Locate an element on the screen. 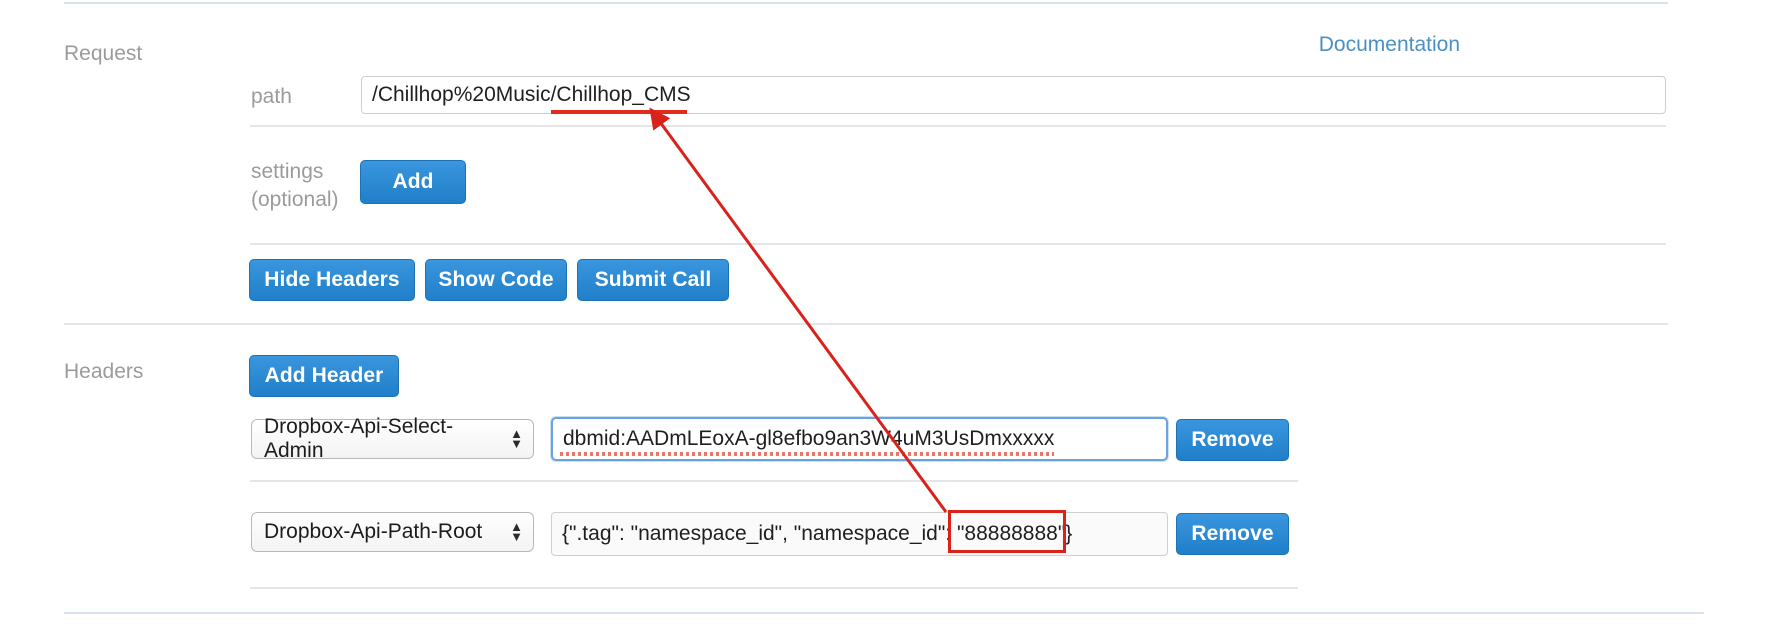 This screenshot has width=1788, height=642. annotation-highlight-box is located at coordinates (1007, 531).